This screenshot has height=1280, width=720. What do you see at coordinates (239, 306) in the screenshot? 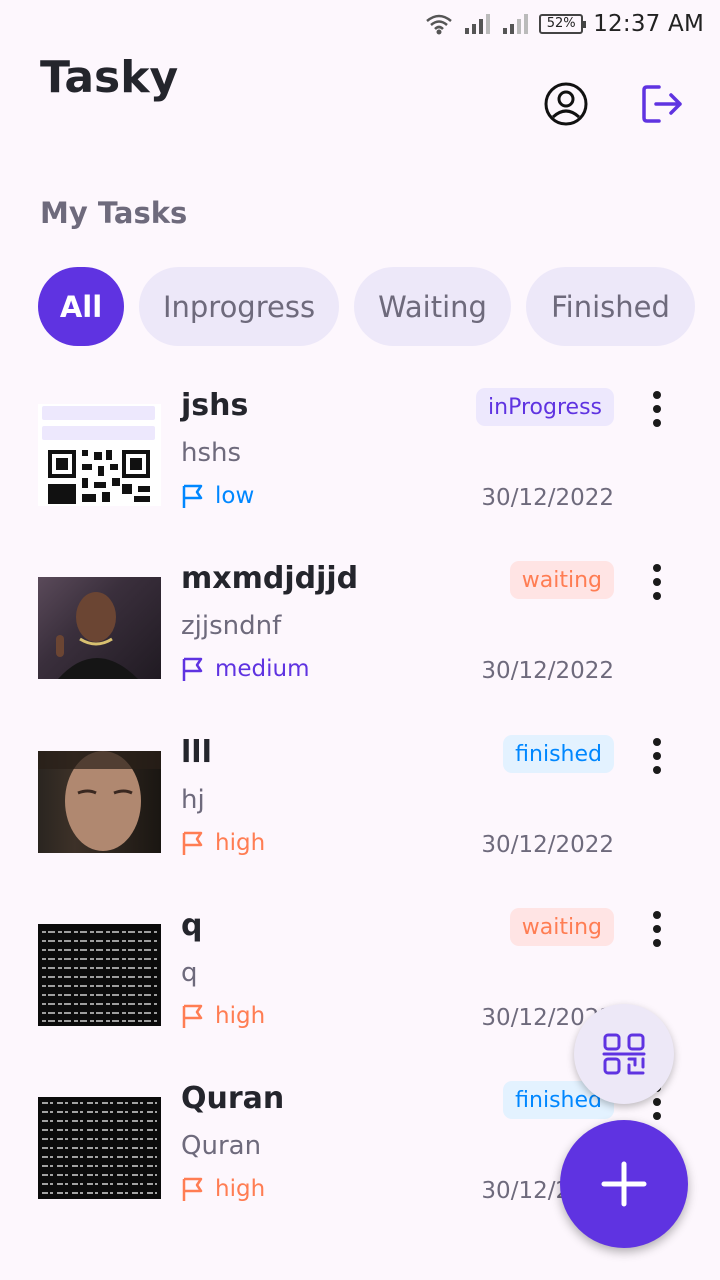
I see `filter-chip-inprogress: Inprogress` at bounding box center [239, 306].